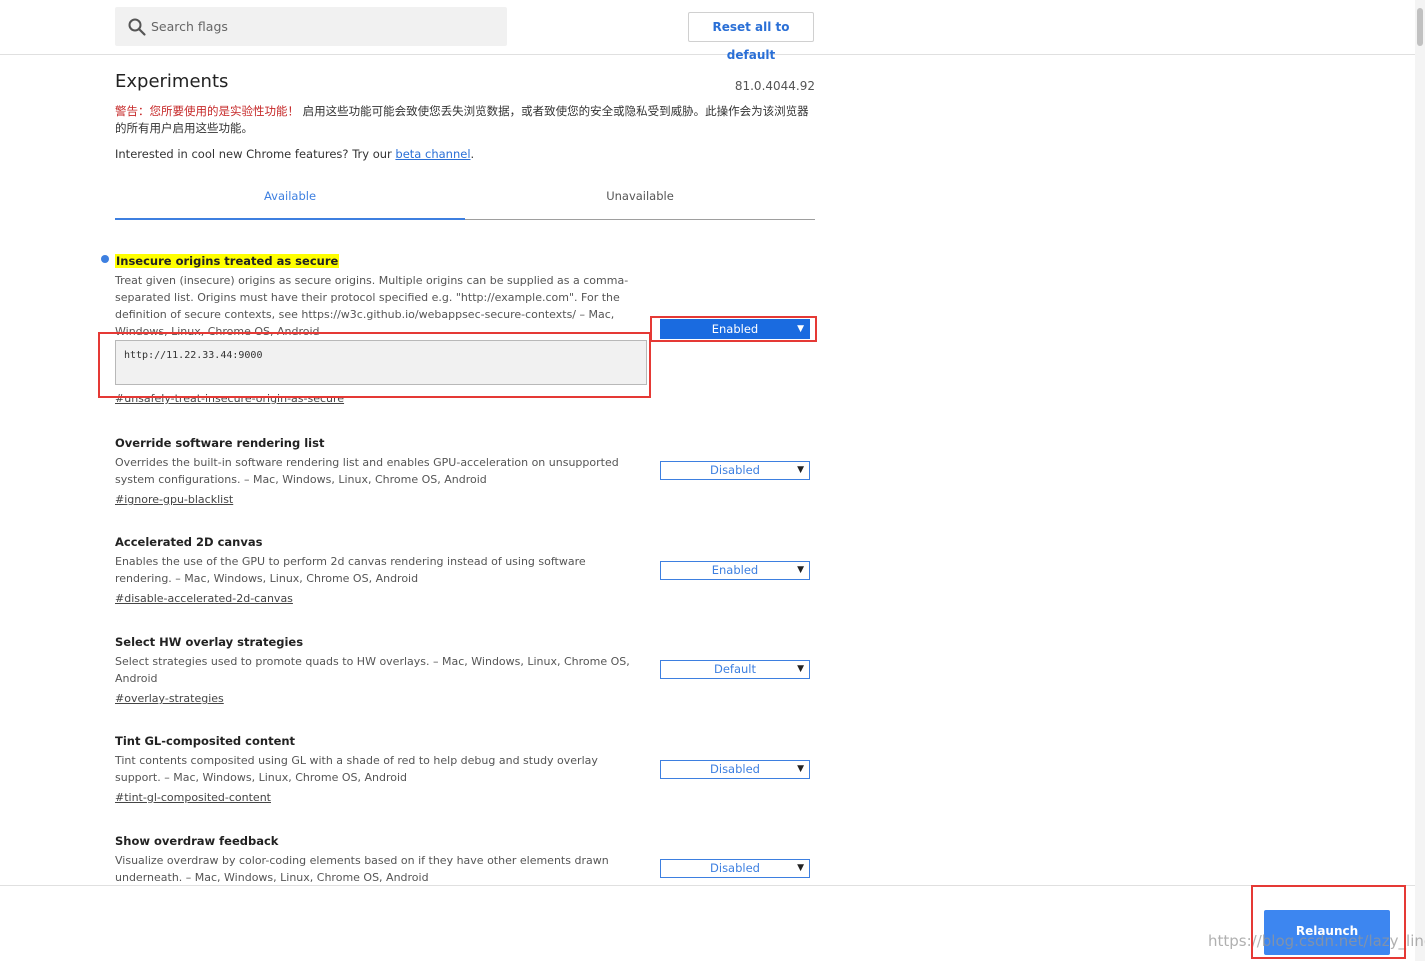 The width and height of the screenshot is (1425, 962). I want to click on modified-indicator-dot, so click(105, 259).